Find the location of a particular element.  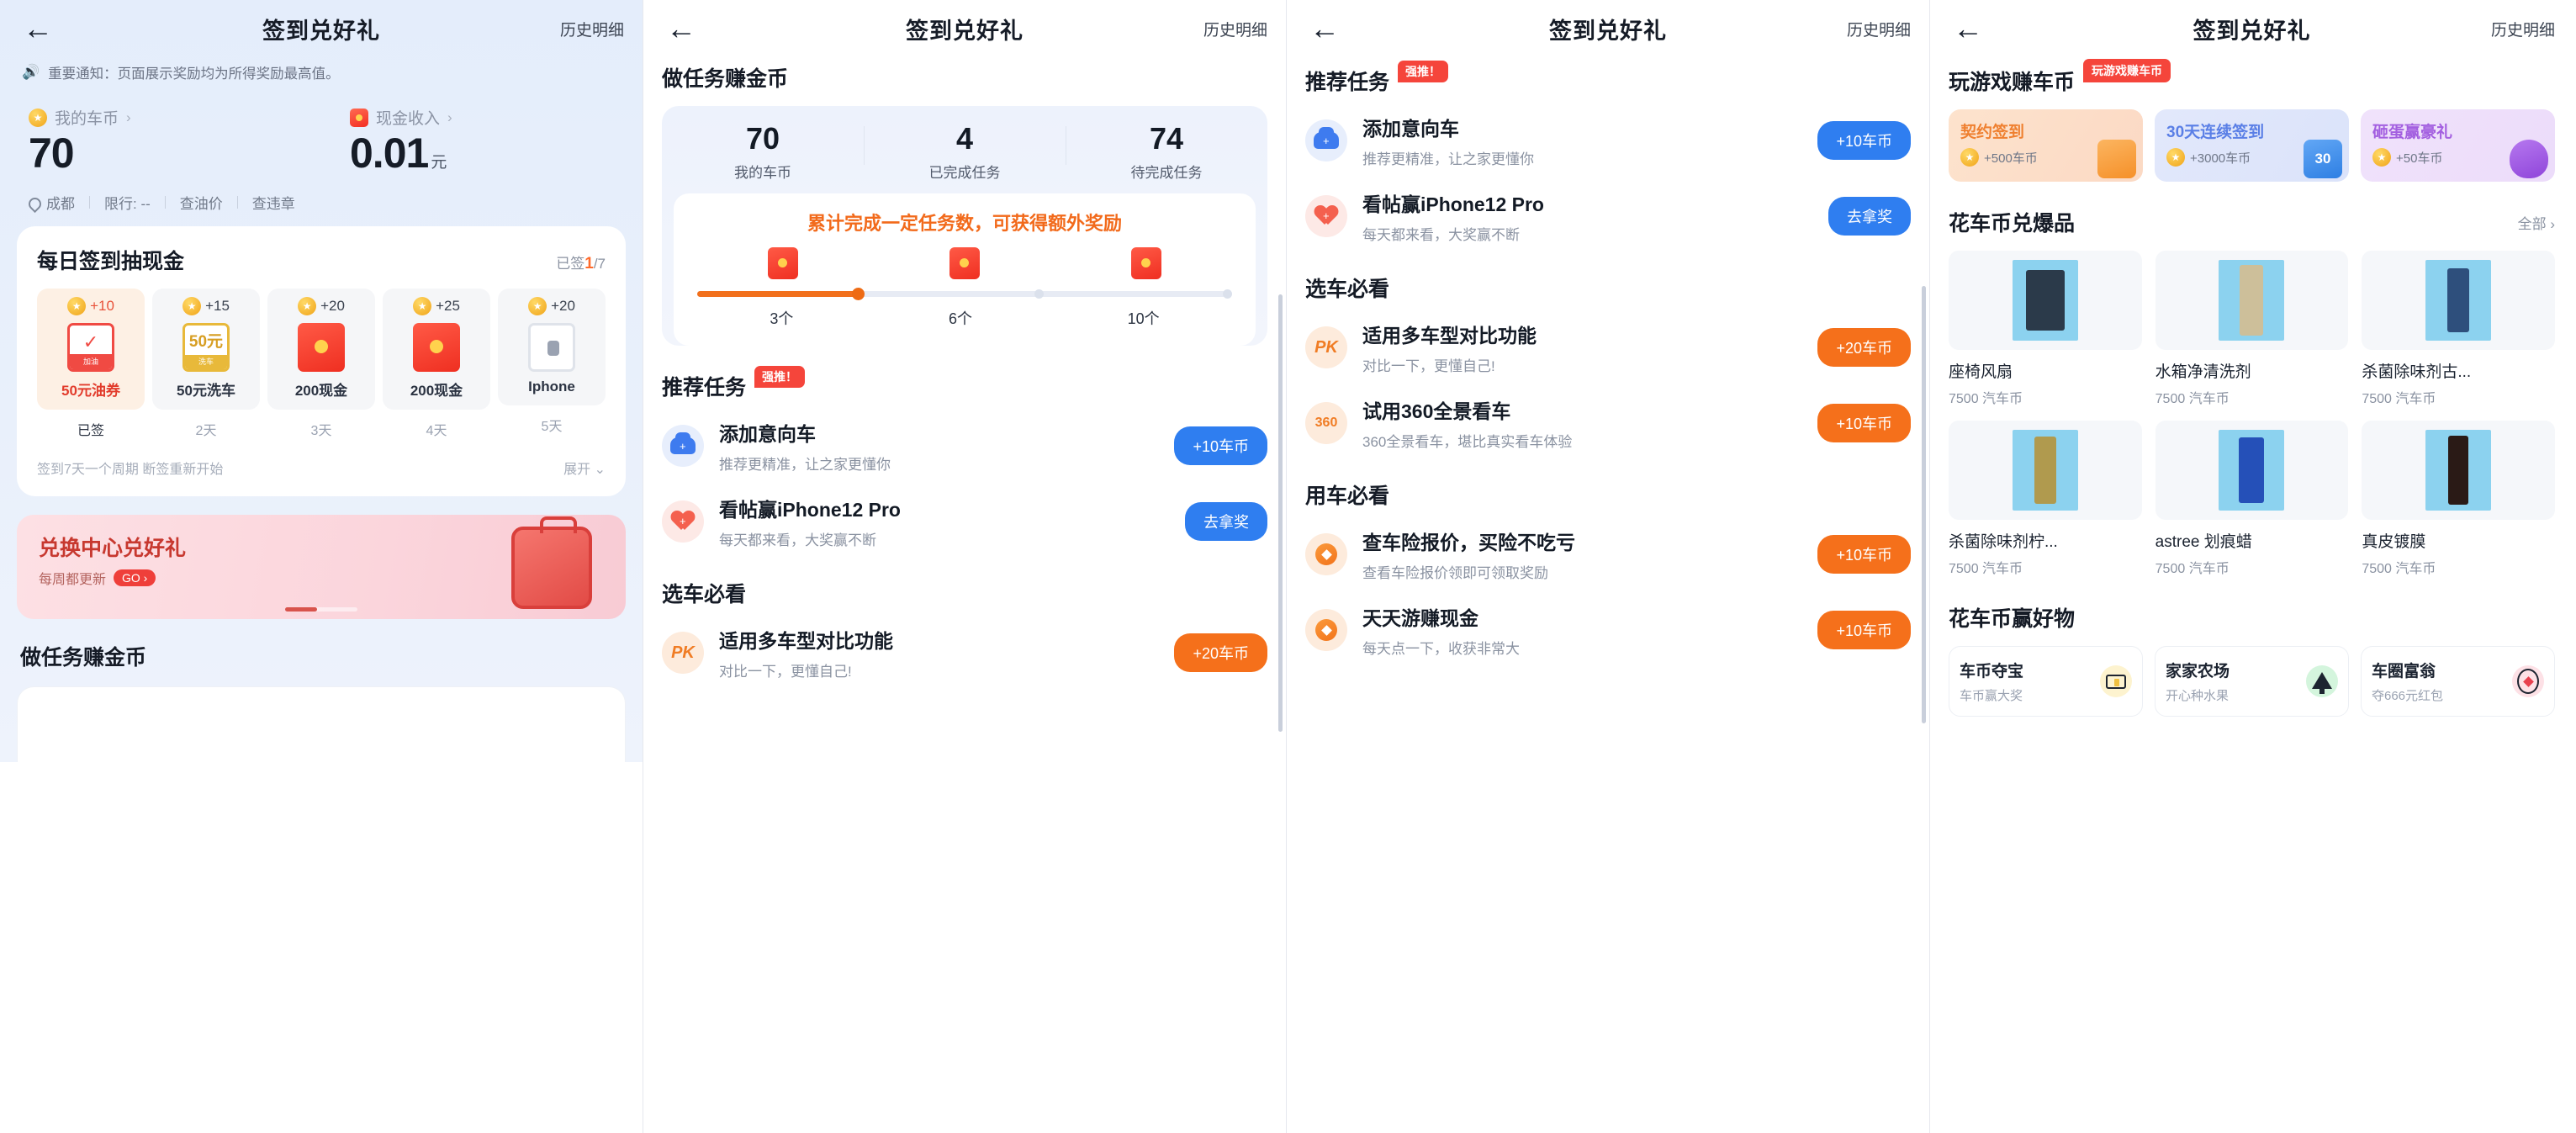

view-all-button: 全部 › is located at coordinates (2536, 222).